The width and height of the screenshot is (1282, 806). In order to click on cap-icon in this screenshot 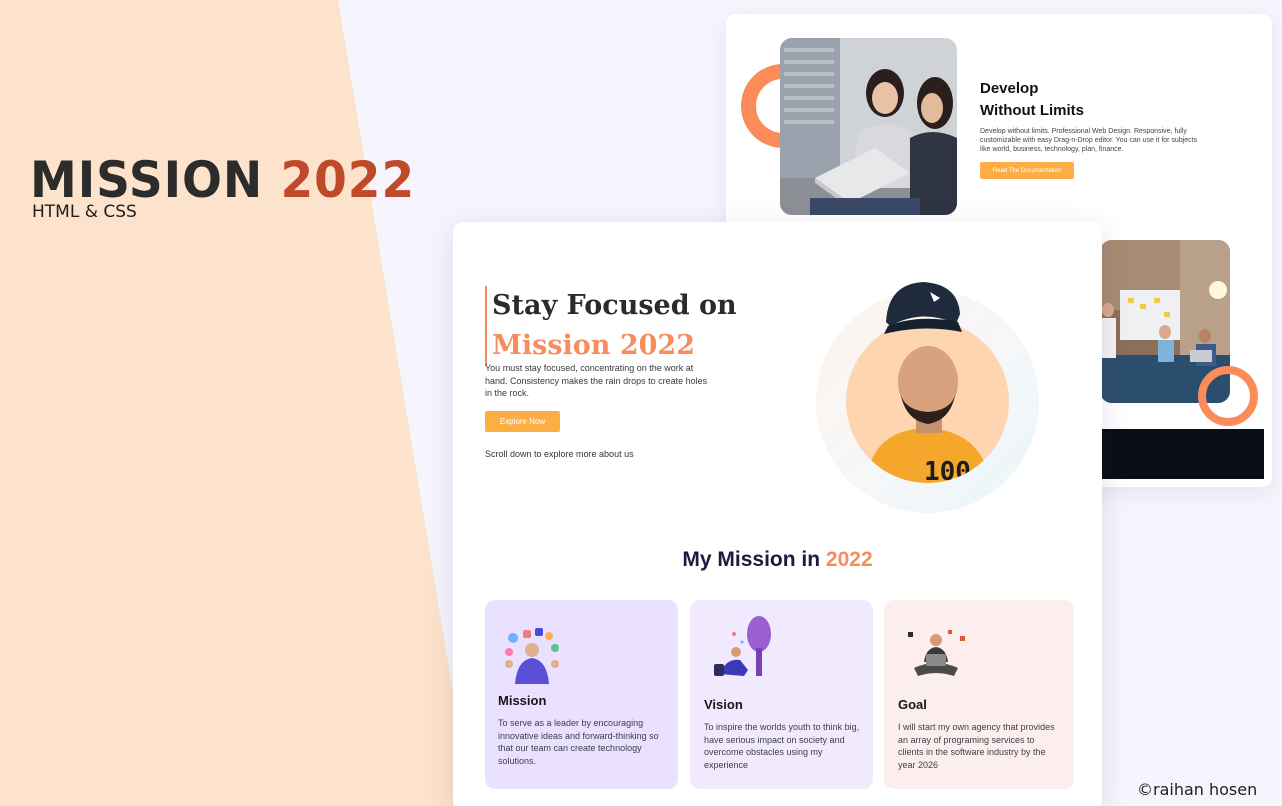, I will do `click(923, 308)`.